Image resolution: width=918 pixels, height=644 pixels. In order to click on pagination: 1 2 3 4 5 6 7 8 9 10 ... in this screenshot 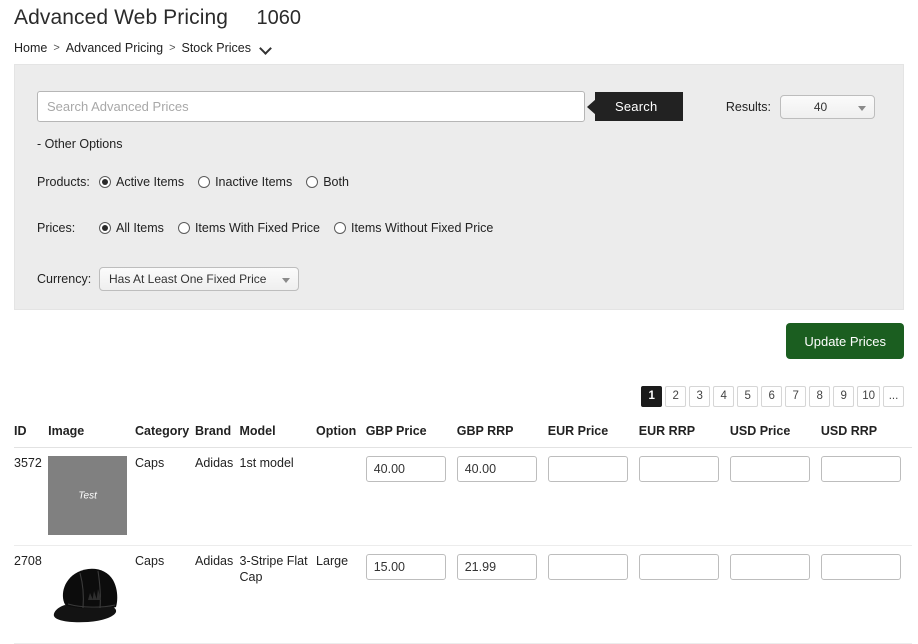, I will do `click(772, 396)`.